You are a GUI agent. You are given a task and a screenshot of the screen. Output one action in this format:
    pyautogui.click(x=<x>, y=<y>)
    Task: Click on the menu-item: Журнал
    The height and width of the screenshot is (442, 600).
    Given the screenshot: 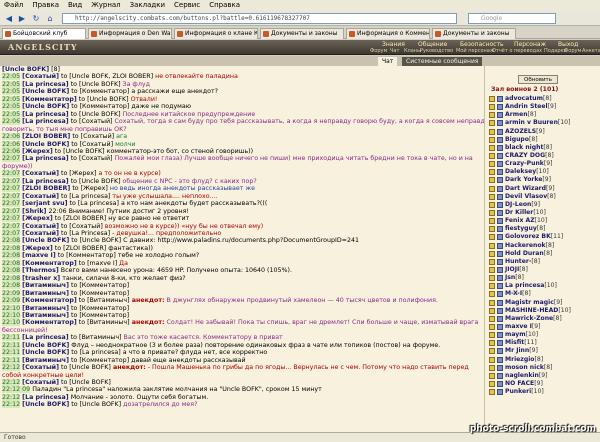 What is the action you would take?
    pyautogui.click(x=105, y=5)
    